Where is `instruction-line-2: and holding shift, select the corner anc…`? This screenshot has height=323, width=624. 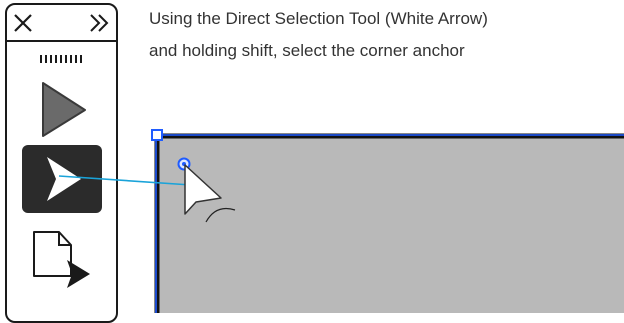
instruction-line-2: and holding shift, select the corner anc… is located at coordinates (307, 50).